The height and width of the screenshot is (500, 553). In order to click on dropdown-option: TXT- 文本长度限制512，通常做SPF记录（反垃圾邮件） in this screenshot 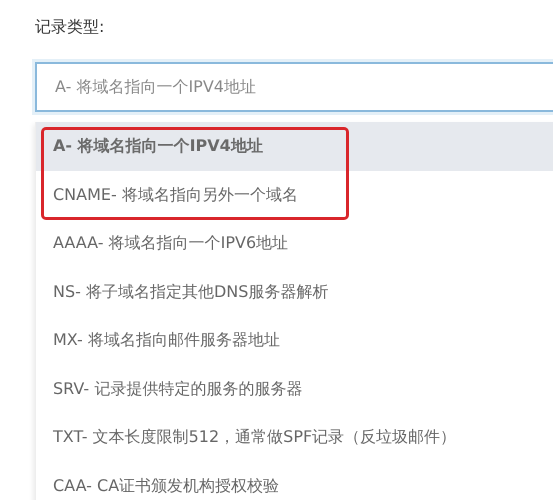, I will do `click(294, 437)`.